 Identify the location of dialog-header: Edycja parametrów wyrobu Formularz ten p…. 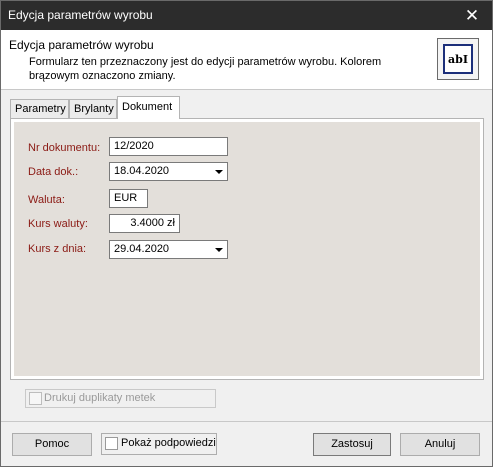
(246, 60).